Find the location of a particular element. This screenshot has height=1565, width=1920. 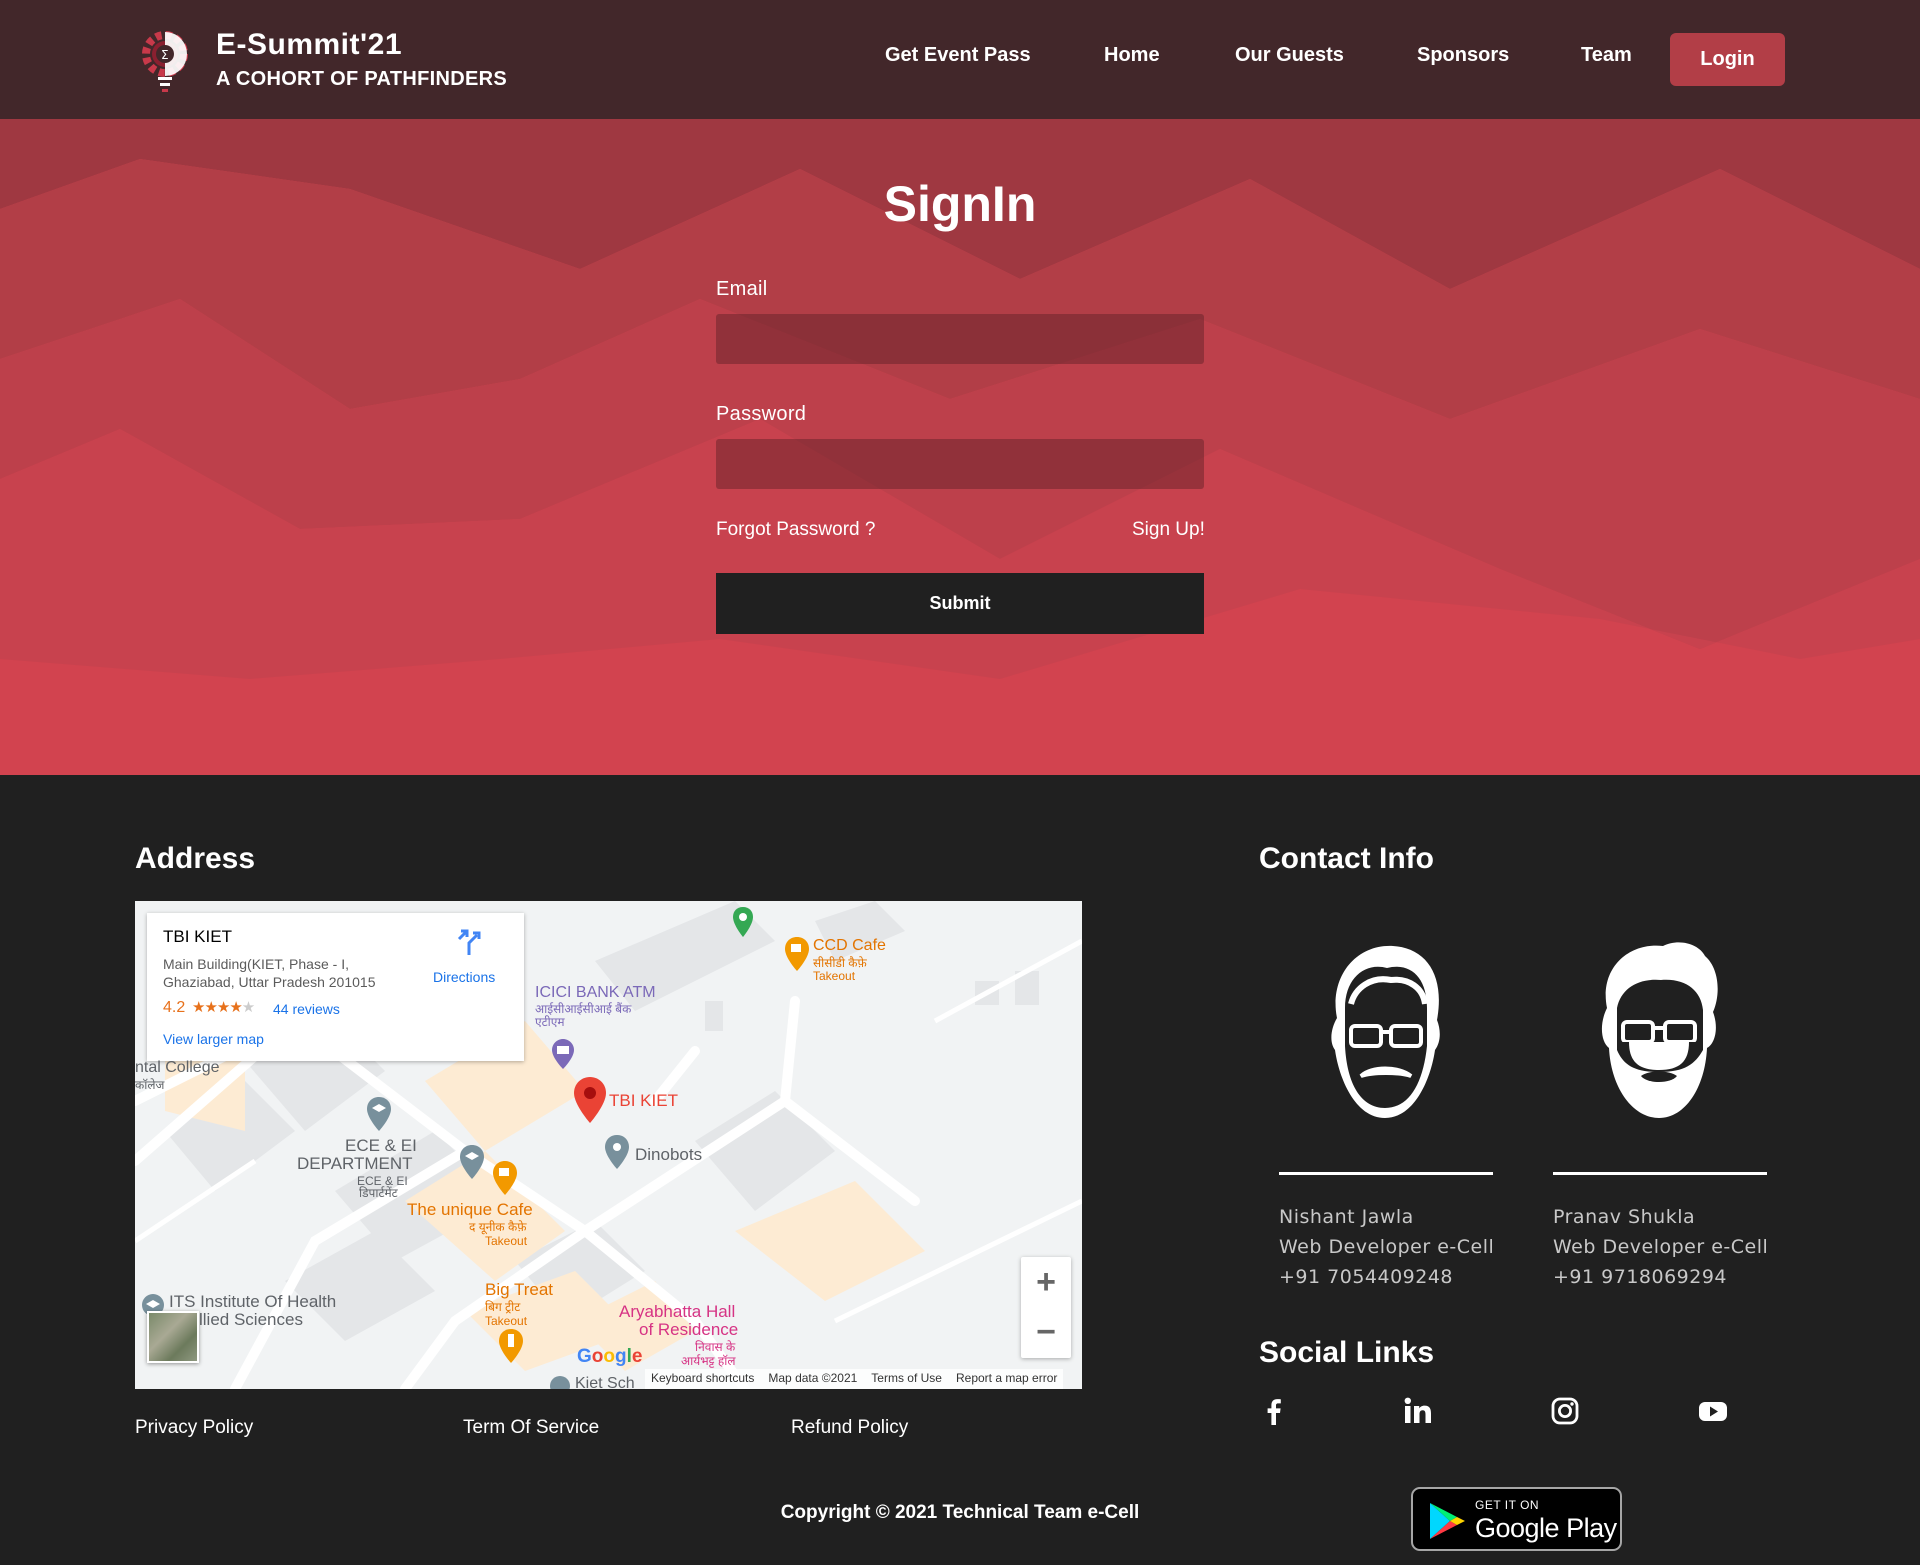

e-summit-logo: Σ is located at coordinates (165, 59).